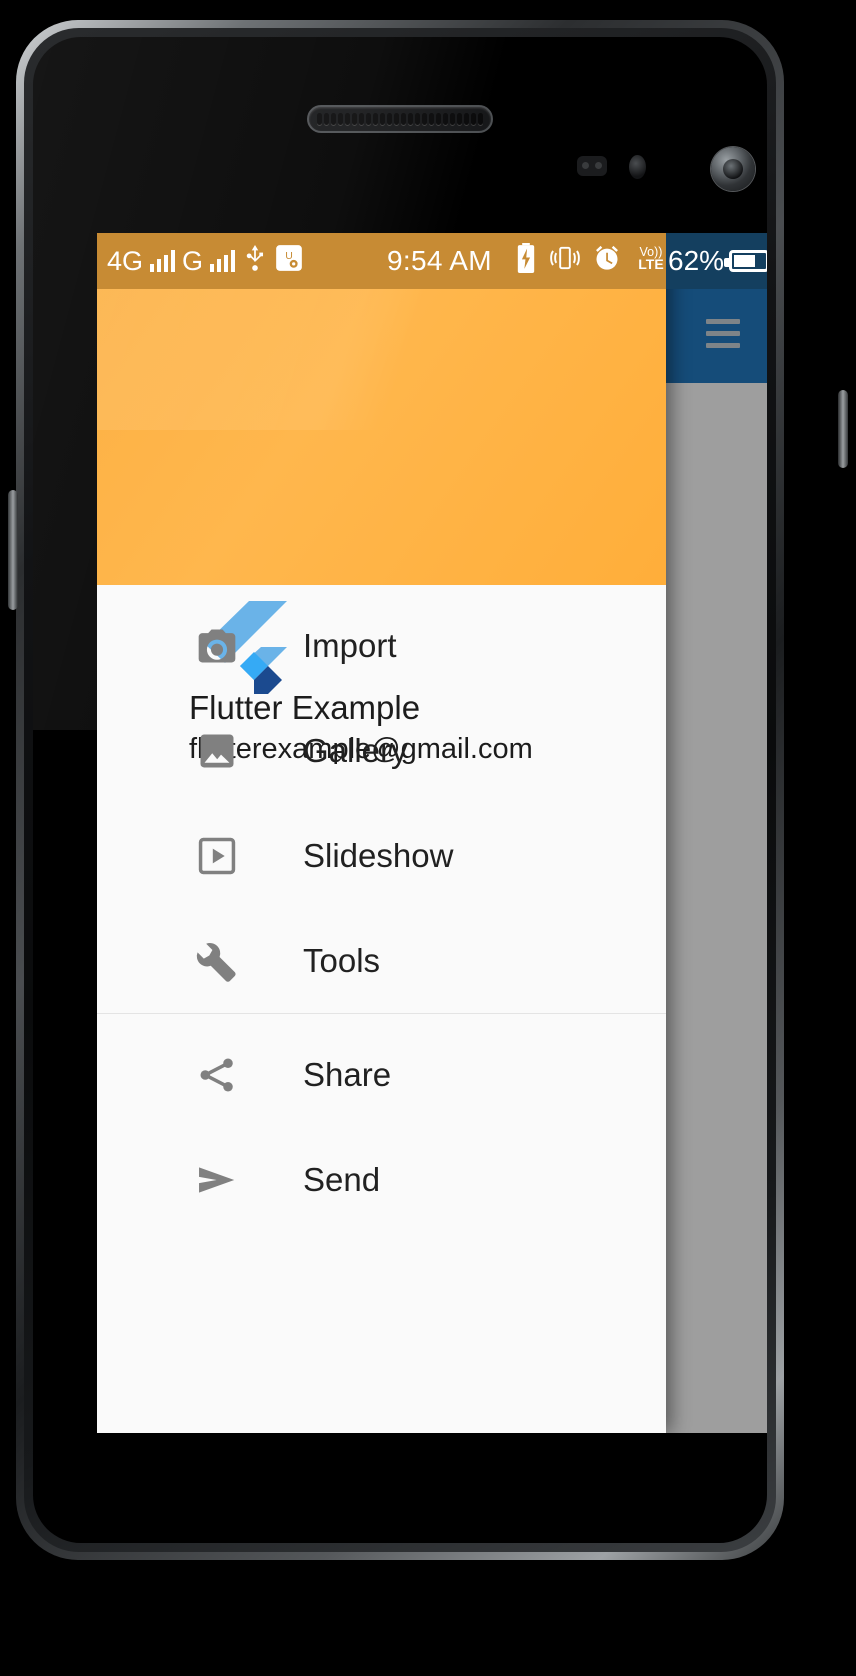  Describe the element at coordinates (381, 261) in the screenshot. I see `status-bar: 4G G U 9:54 AM Vo)) LTE` at that location.